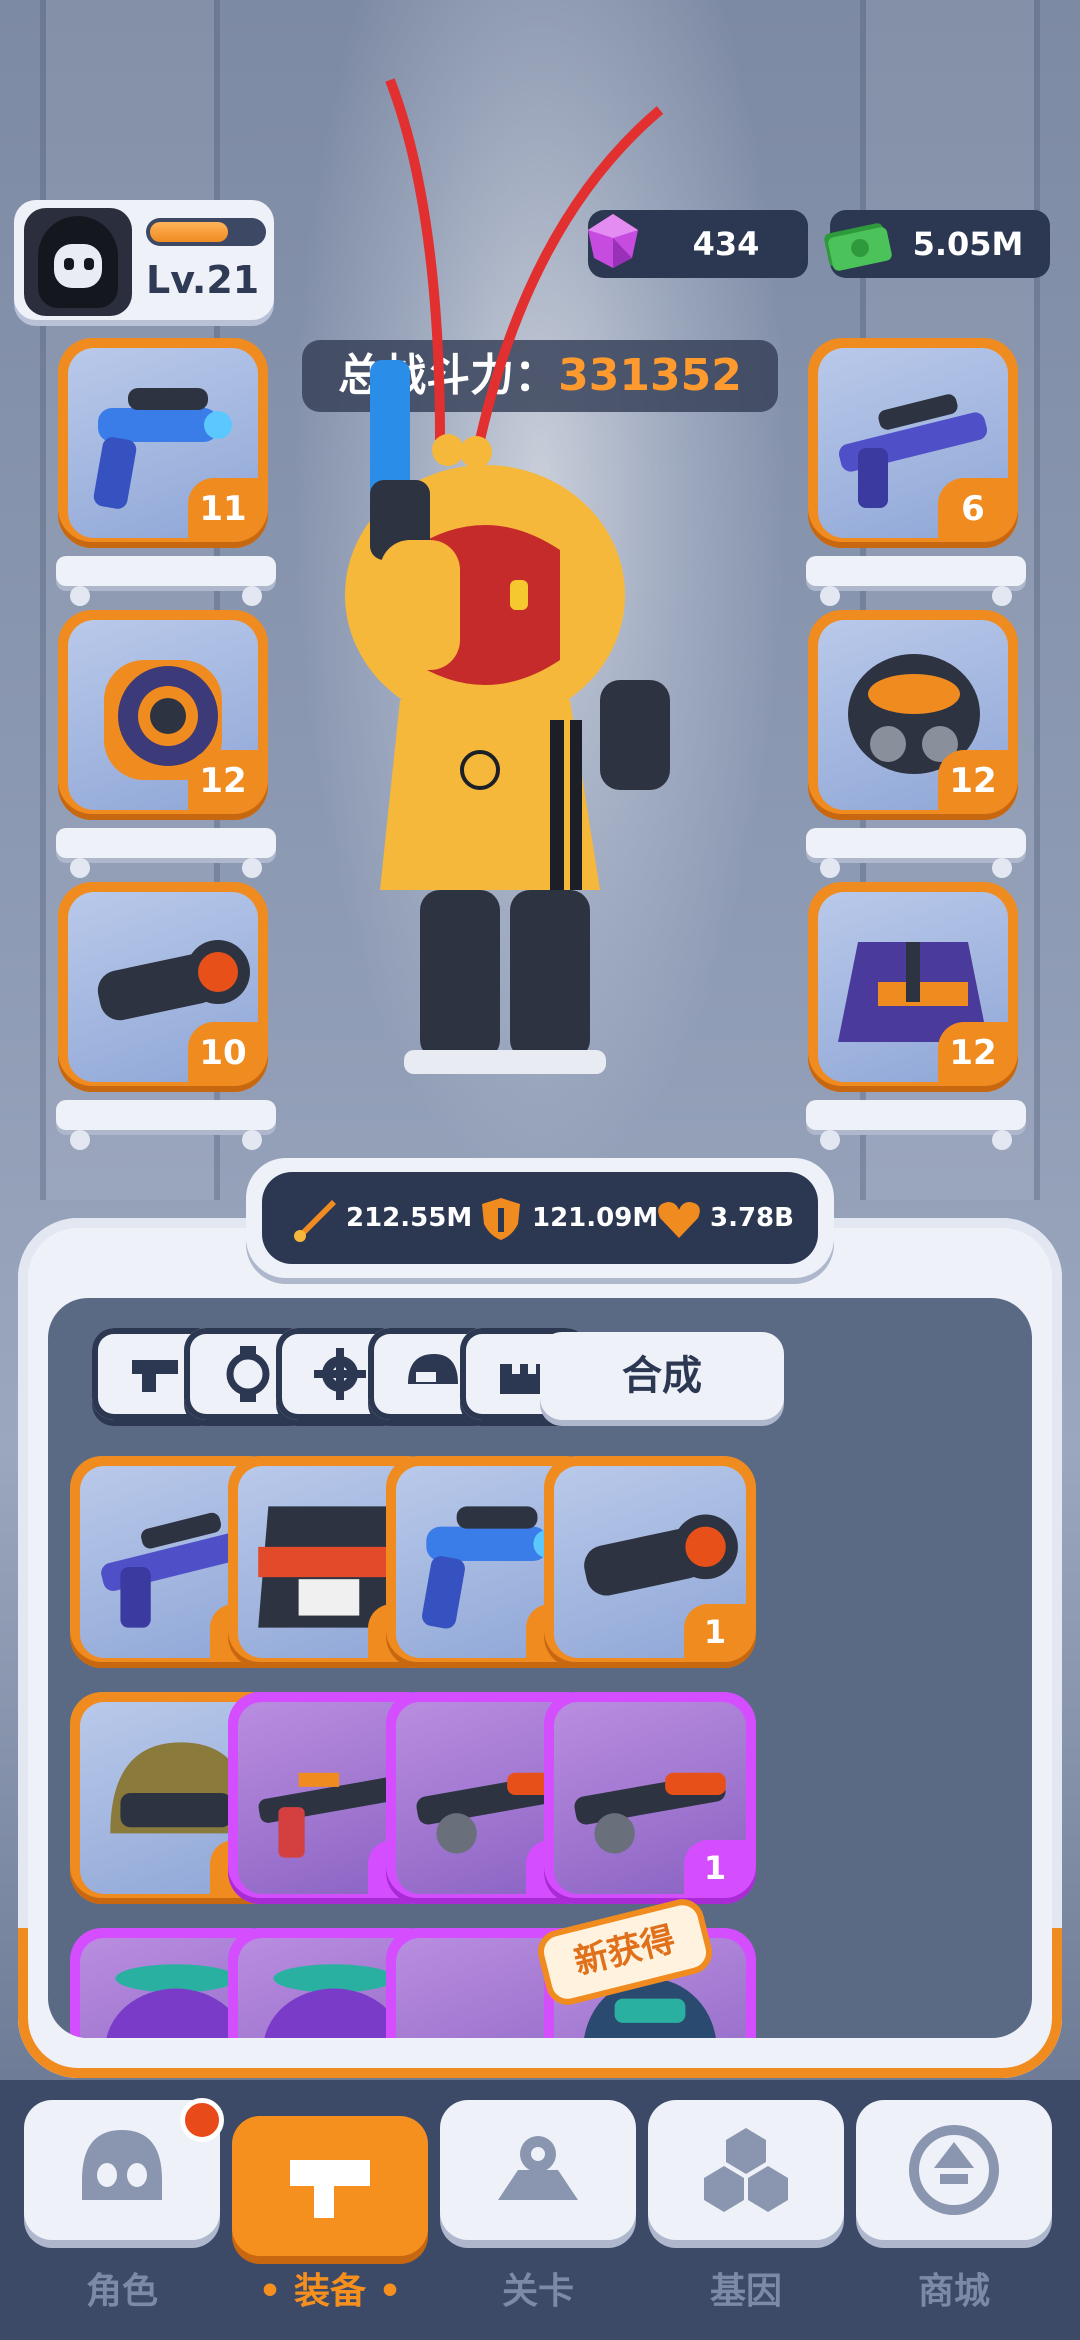 This screenshot has height=2340, width=1080. What do you see at coordinates (121, 2291) in the screenshot?
I see `nav-label-character: 角色` at bounding box center [121, 2291].